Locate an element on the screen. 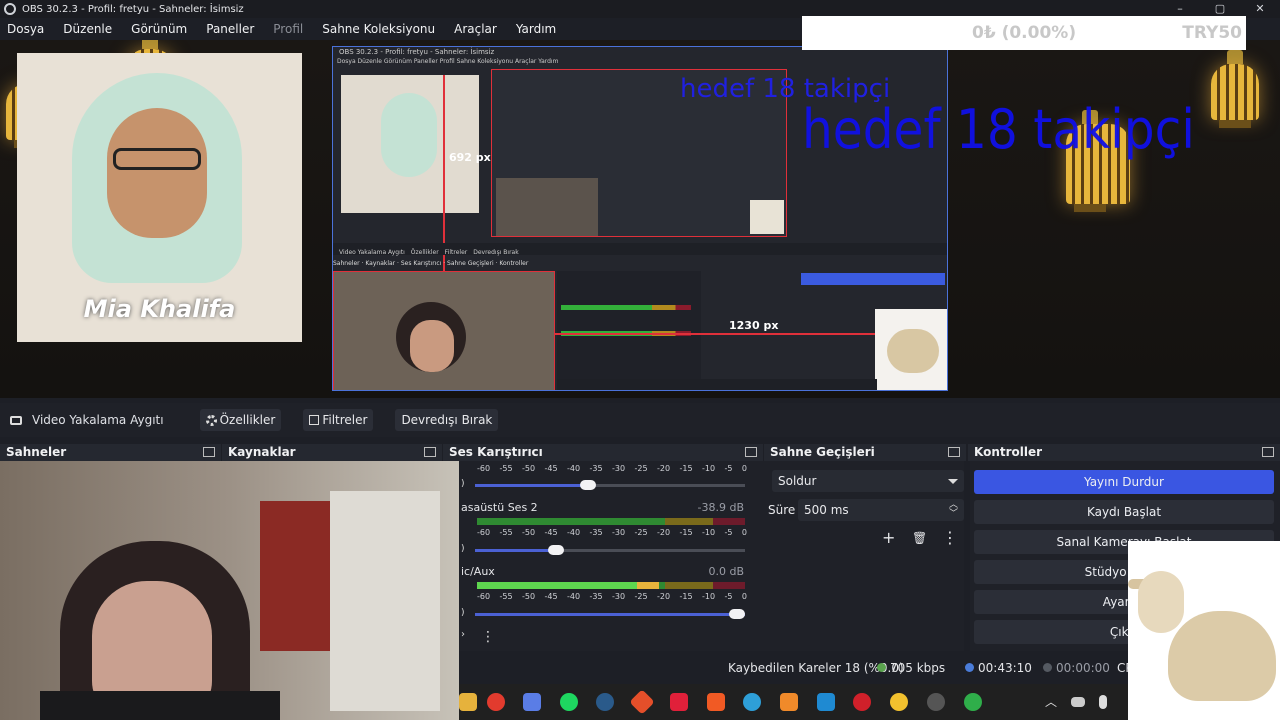 The image size is (1280, 720). guide-line-vertical is located at coordinates (444, 173).